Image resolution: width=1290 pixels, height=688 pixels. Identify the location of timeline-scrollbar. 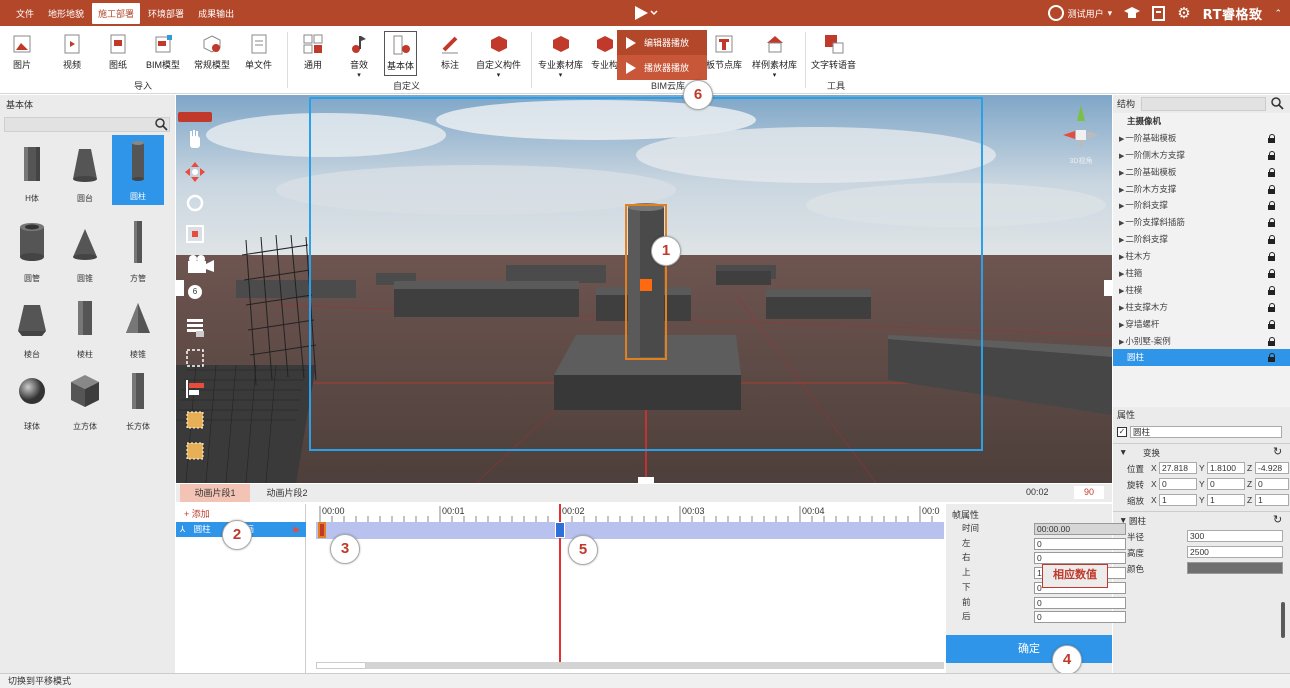
(630, 665).